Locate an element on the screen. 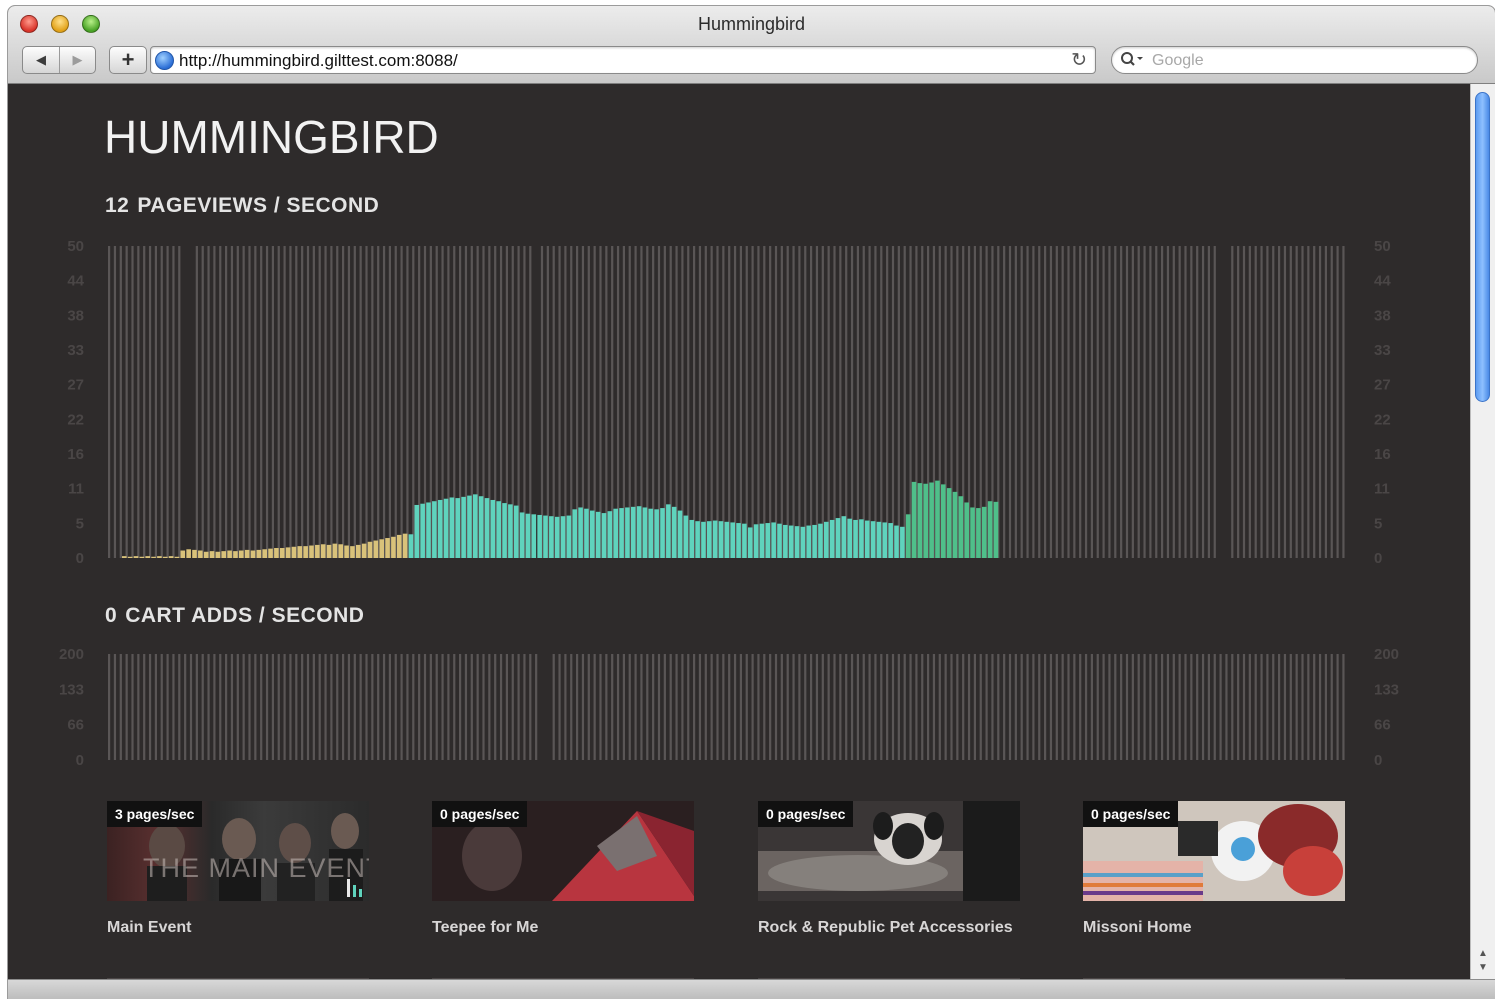  search-icon is located at coordinates (1132, 62).